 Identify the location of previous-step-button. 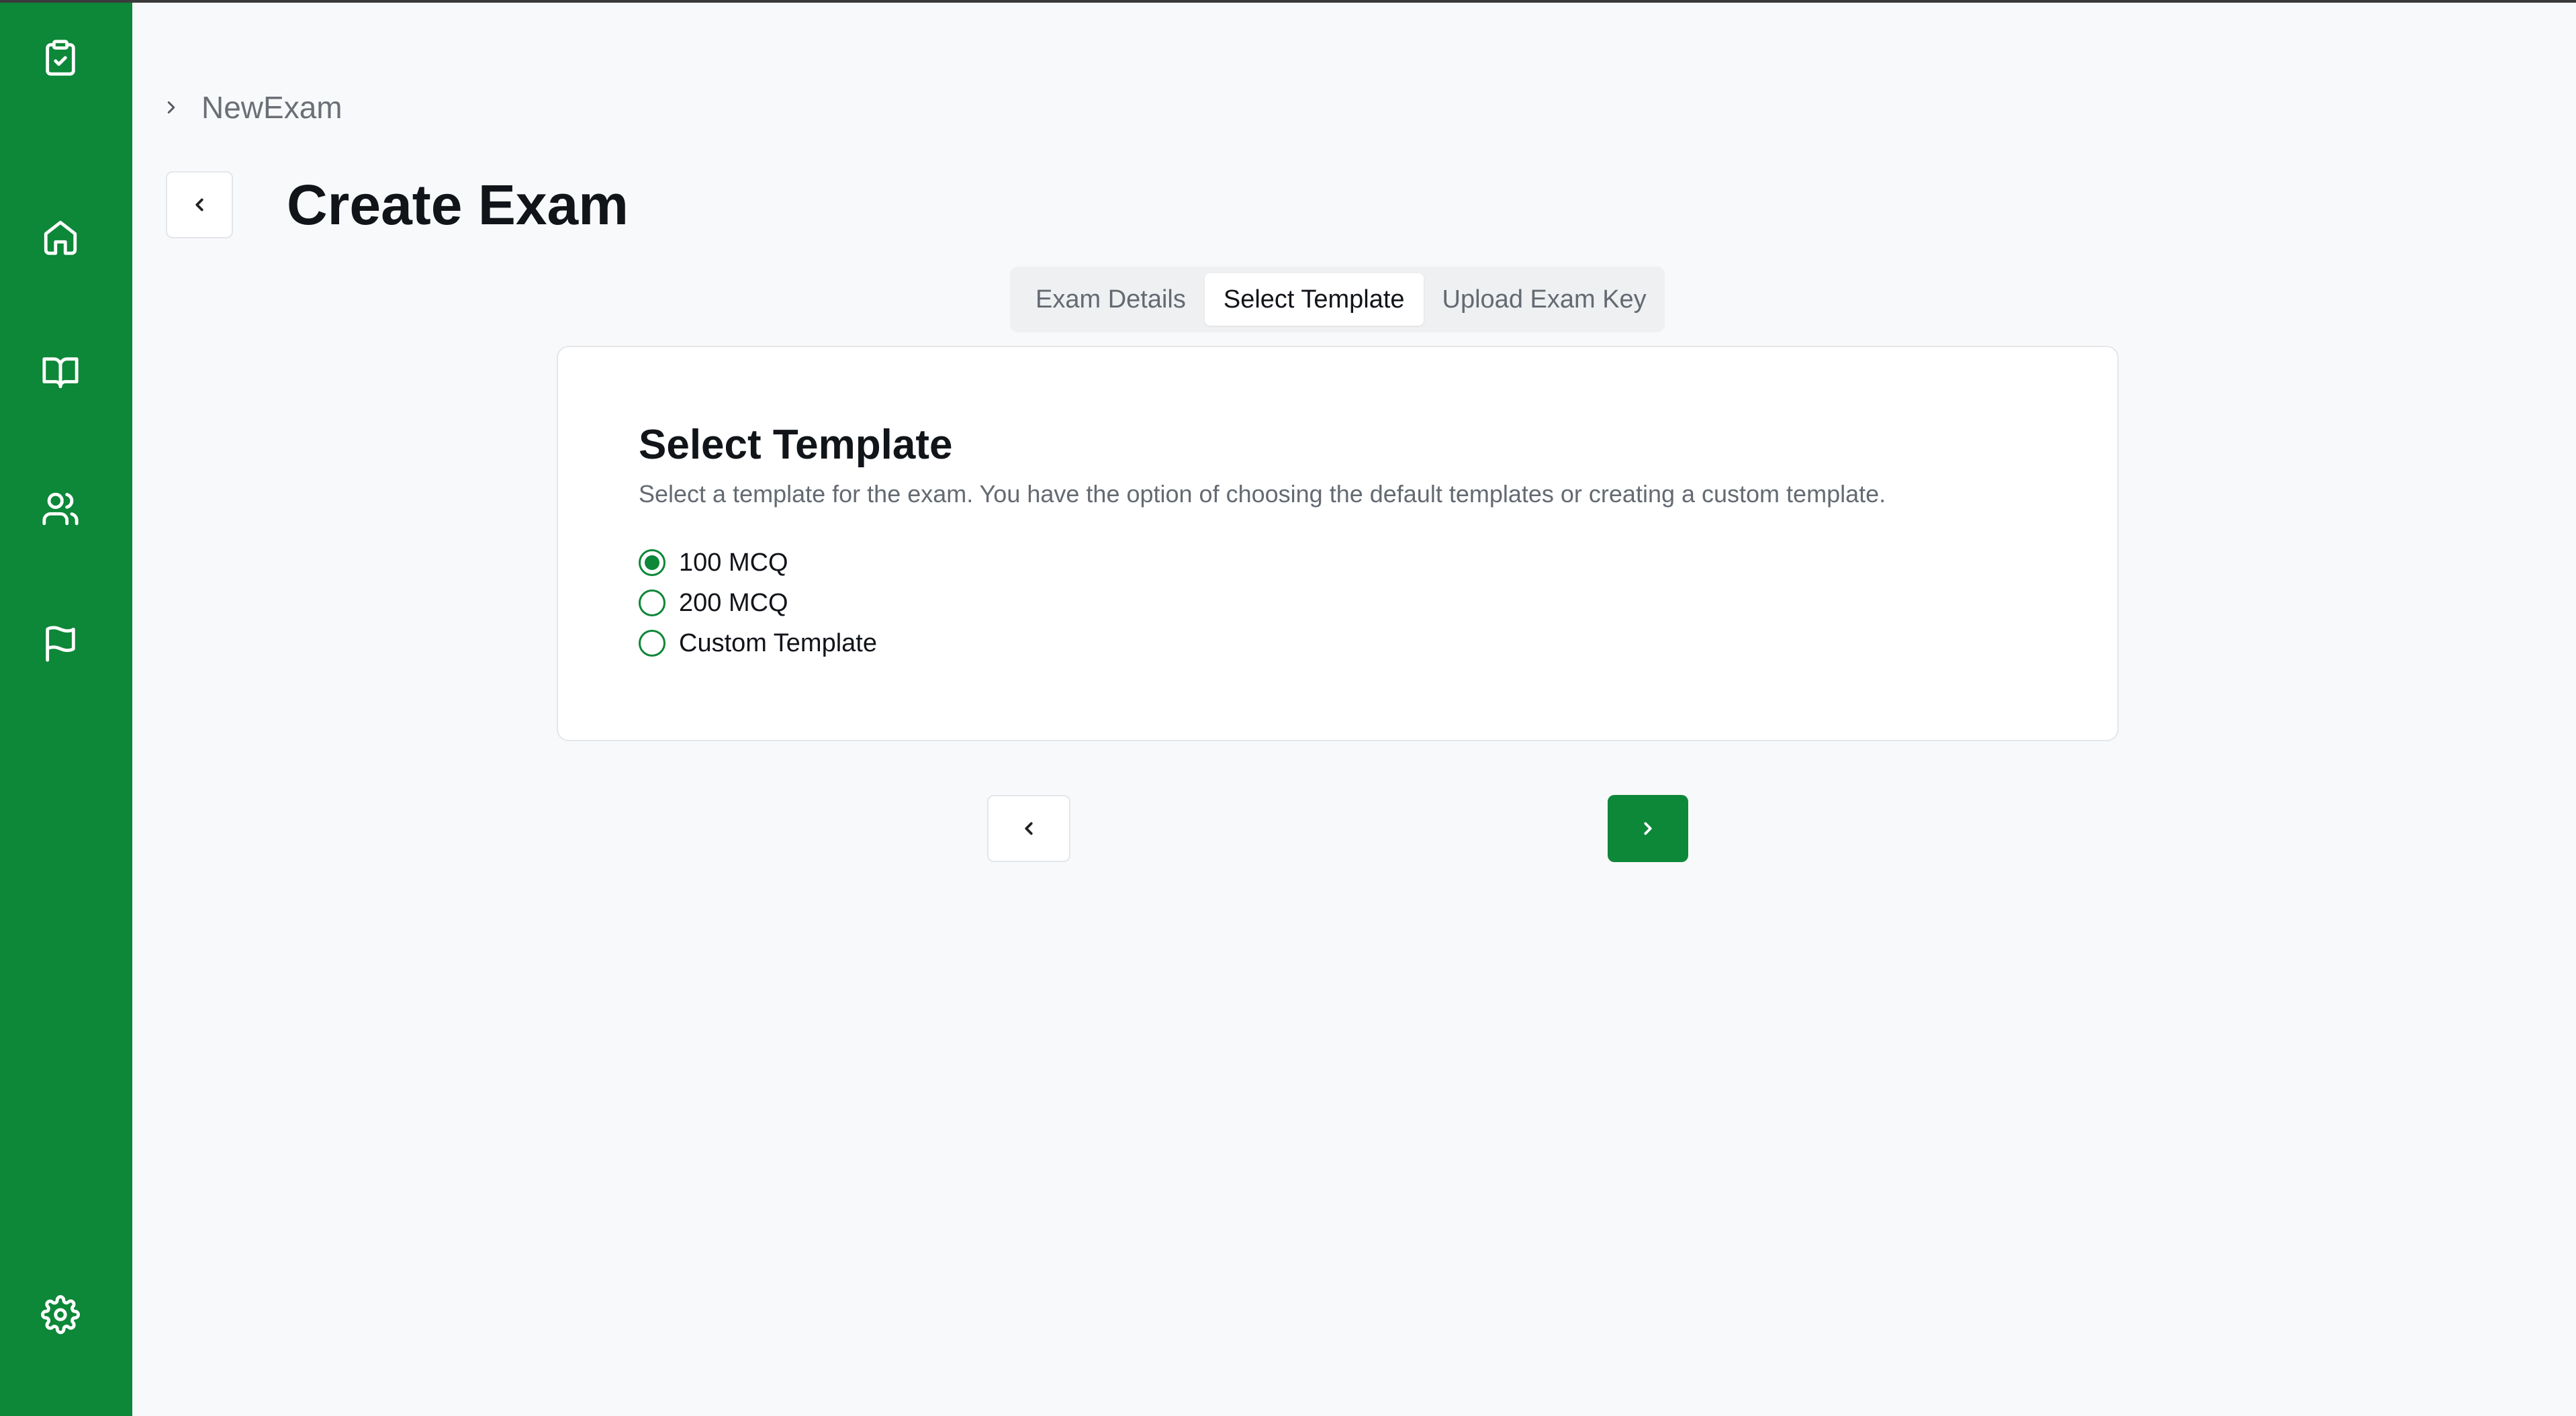
(1028, 828).